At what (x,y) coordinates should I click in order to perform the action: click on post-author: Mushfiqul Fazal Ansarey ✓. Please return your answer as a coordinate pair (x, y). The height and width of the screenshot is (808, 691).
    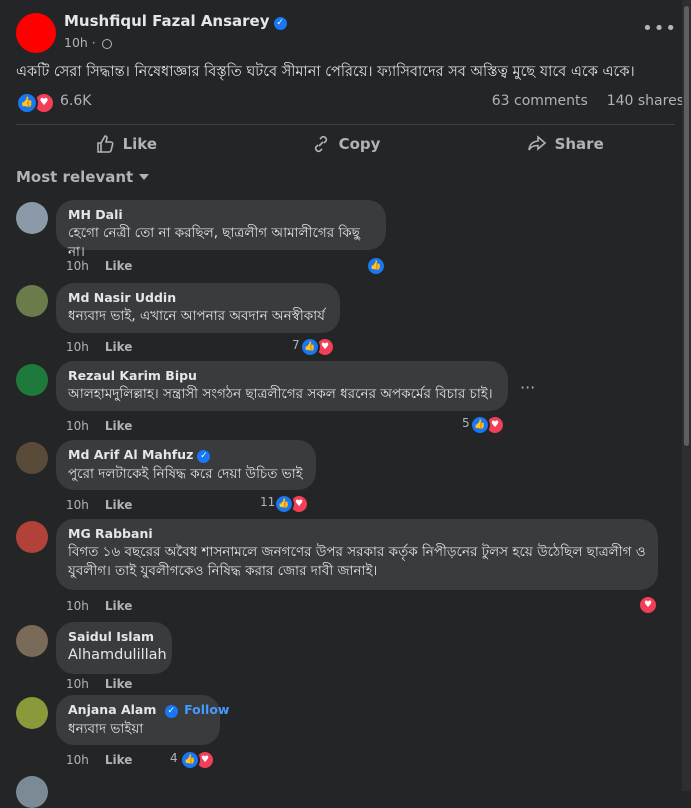
    Looking at the image, I should click on (175, 21).